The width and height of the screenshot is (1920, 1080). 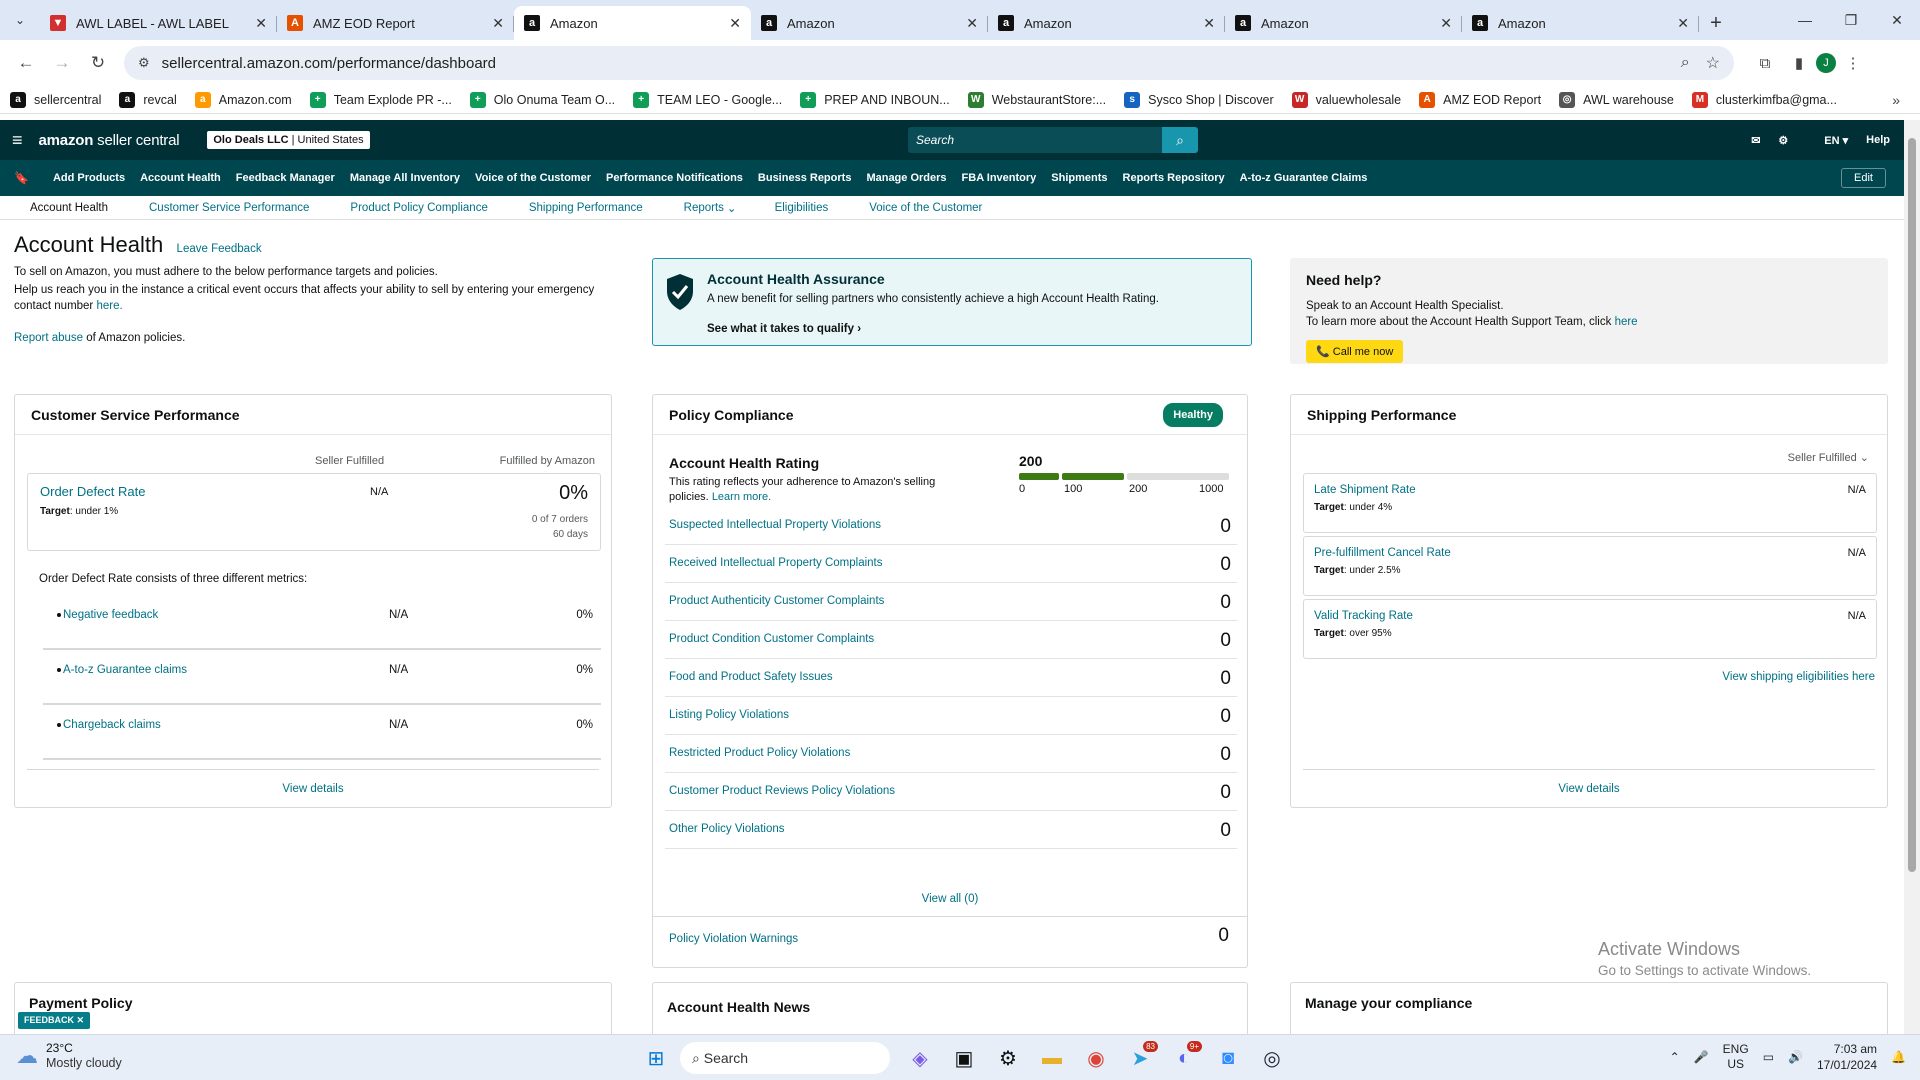 I want to click on scrollbar-thumb, so click(x=1912, y=505).